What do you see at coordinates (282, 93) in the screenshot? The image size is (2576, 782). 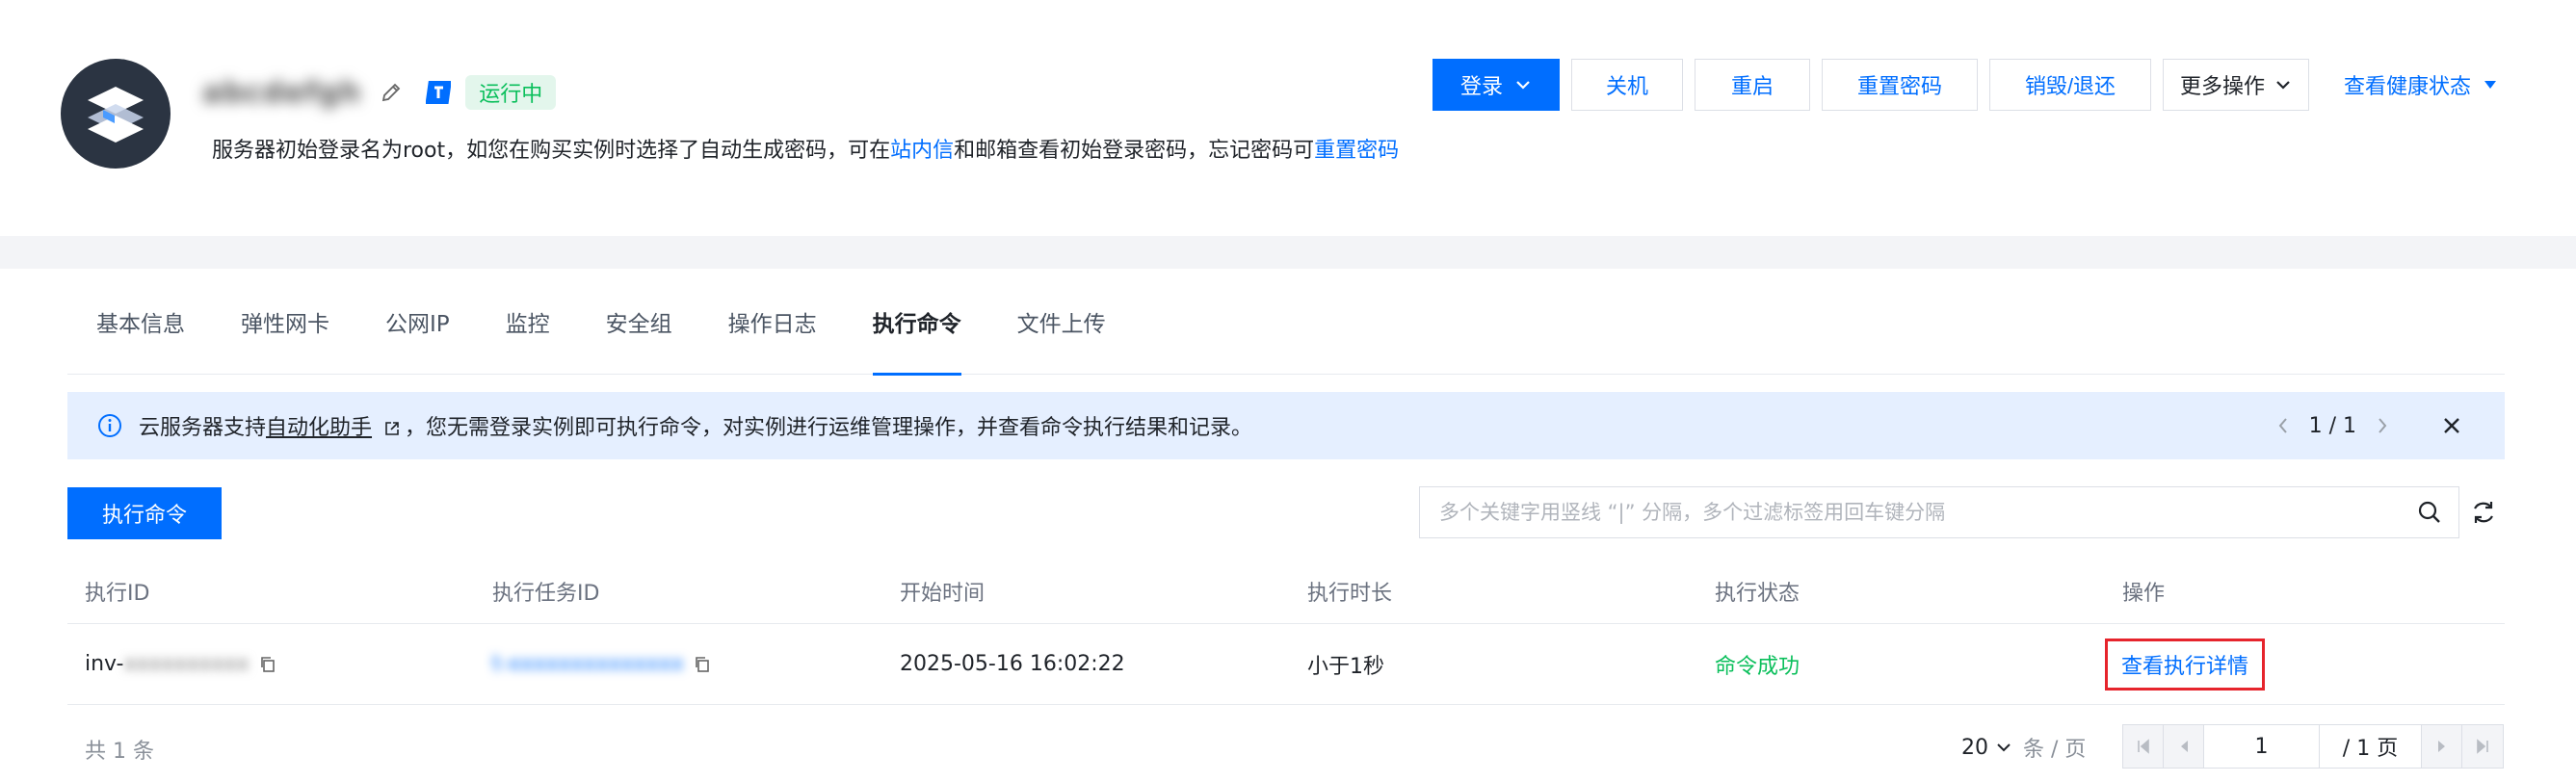 I see `instance-name: abcdefgh` at bounding box center [282, 93].